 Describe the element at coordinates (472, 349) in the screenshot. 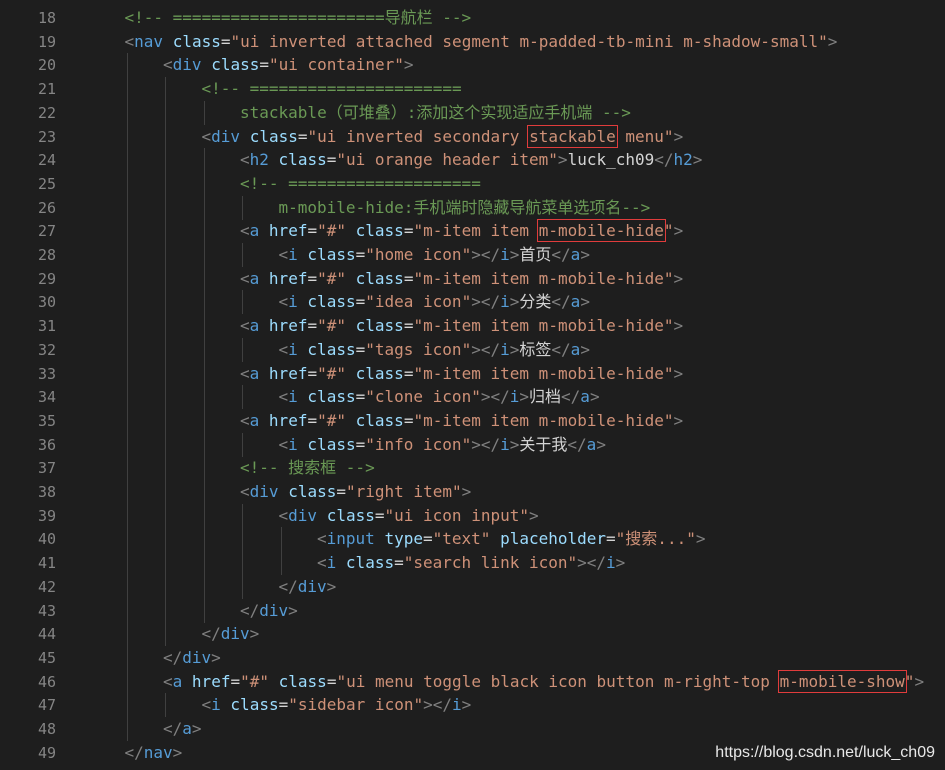

I see `code-line: 32 <i class="tags icon"></i>标签</a>` at that location.